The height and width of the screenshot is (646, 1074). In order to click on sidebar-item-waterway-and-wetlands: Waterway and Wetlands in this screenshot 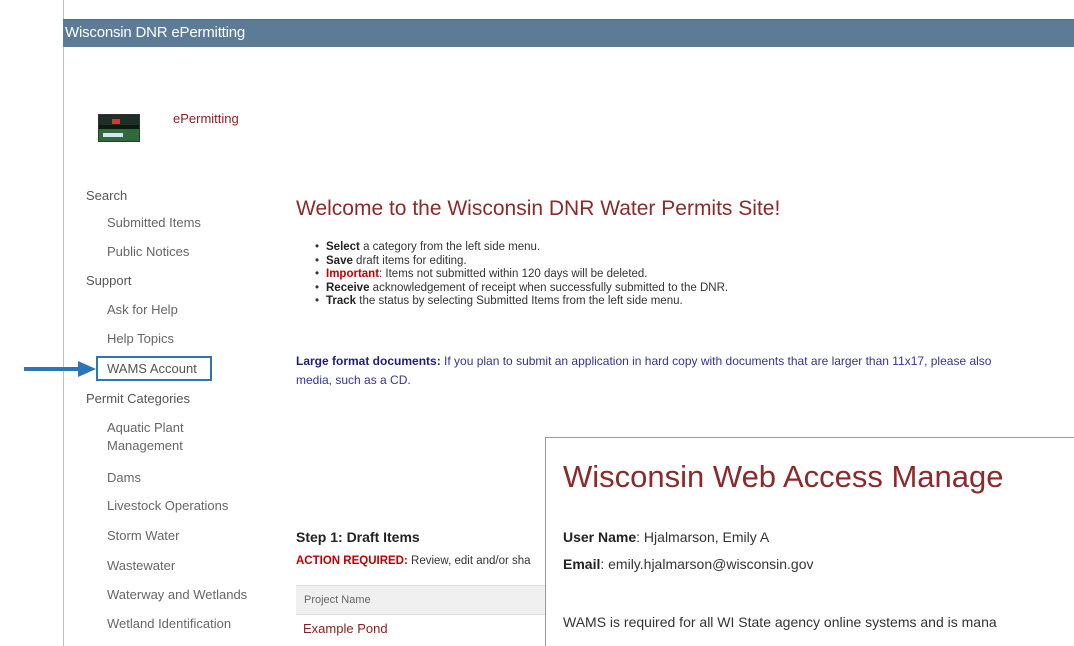, I will do `click(177, 594)`.